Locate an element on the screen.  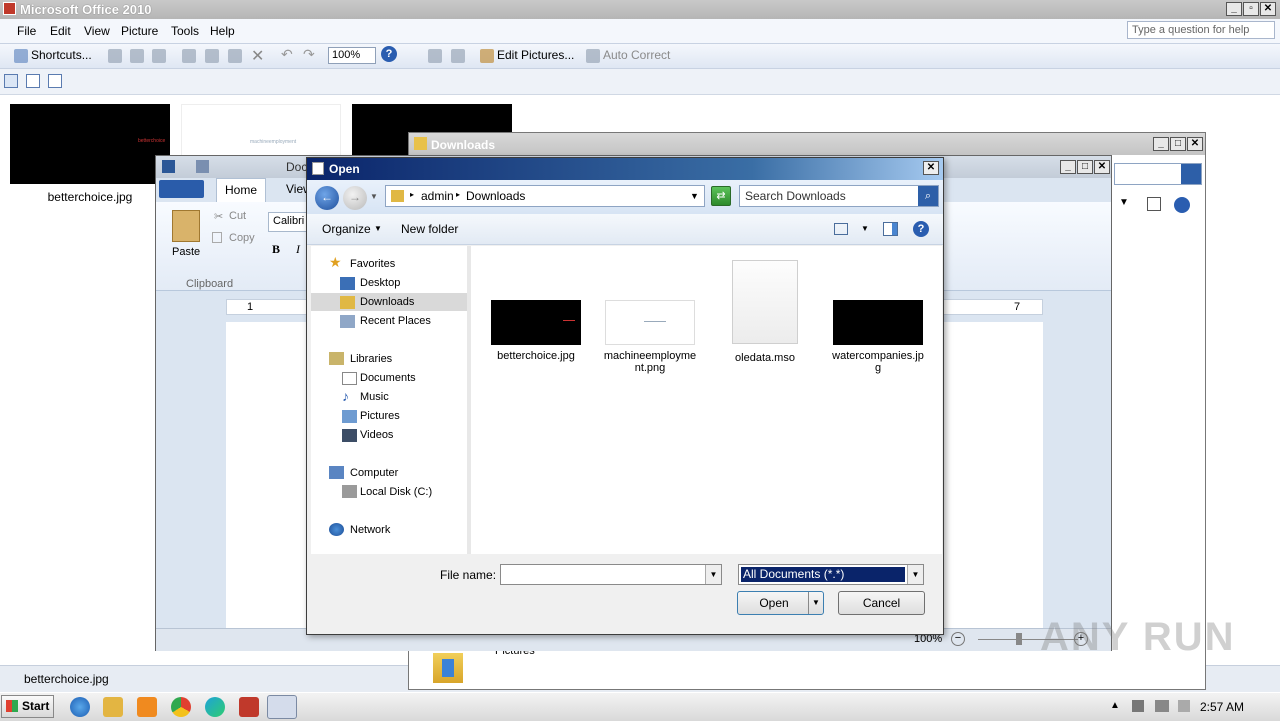
explorer-icon is located at coordinates (113, 707).